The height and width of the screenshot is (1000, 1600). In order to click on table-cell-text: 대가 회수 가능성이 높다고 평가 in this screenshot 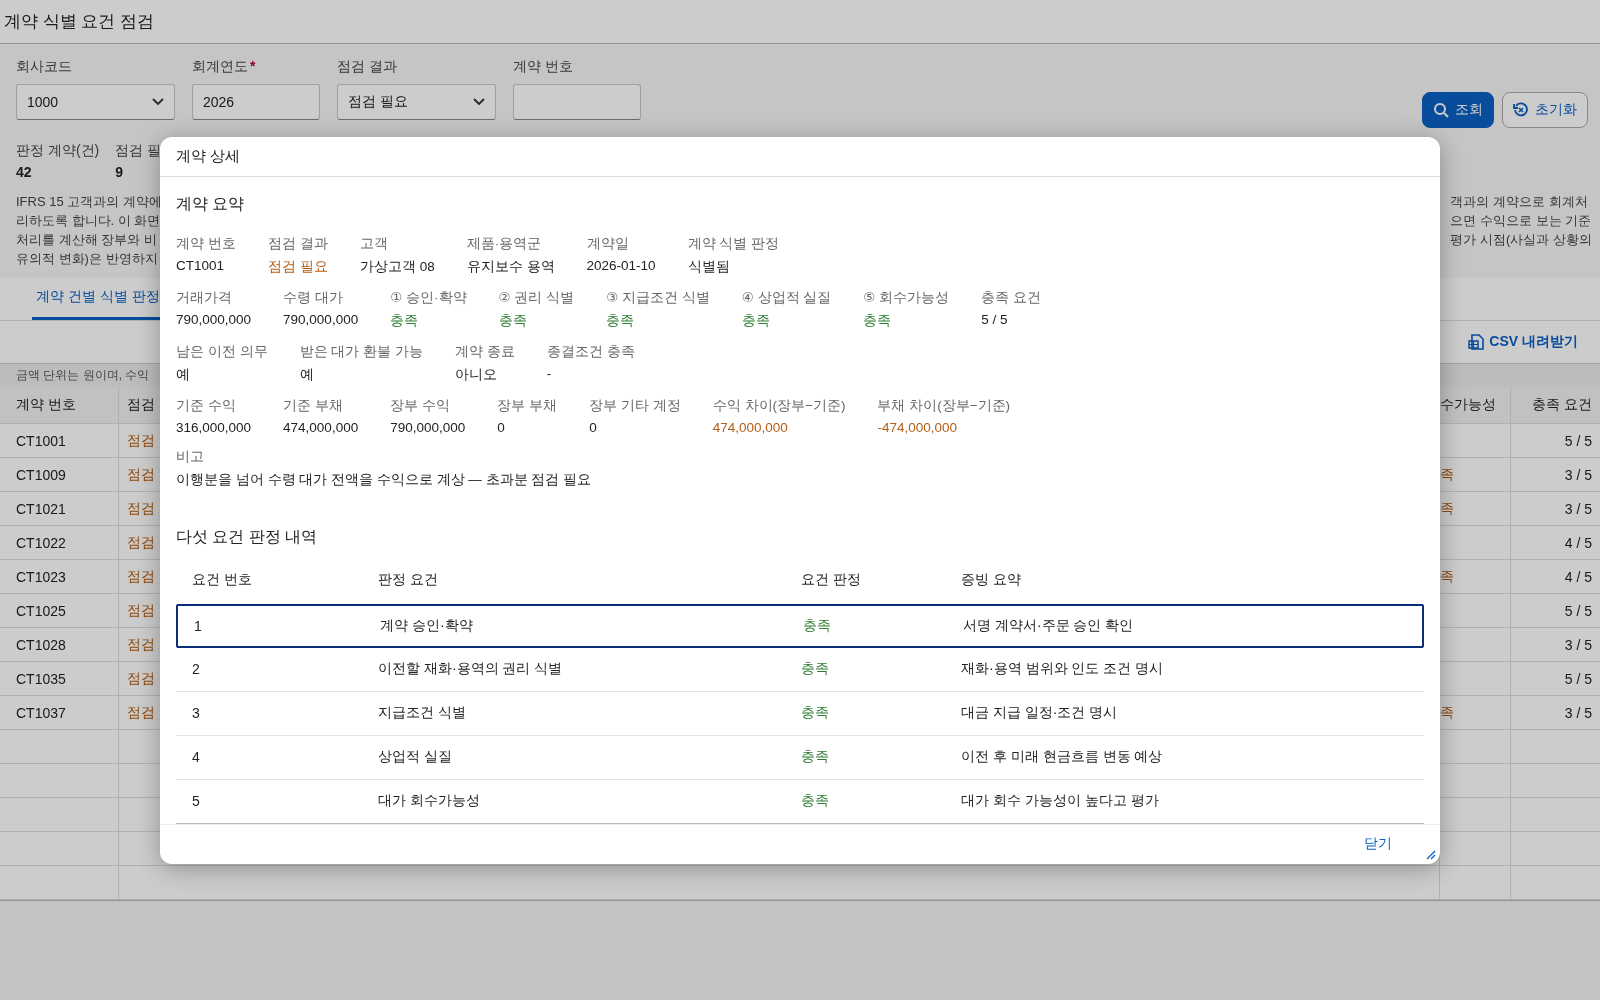, I will do `click(1060, 801)`.